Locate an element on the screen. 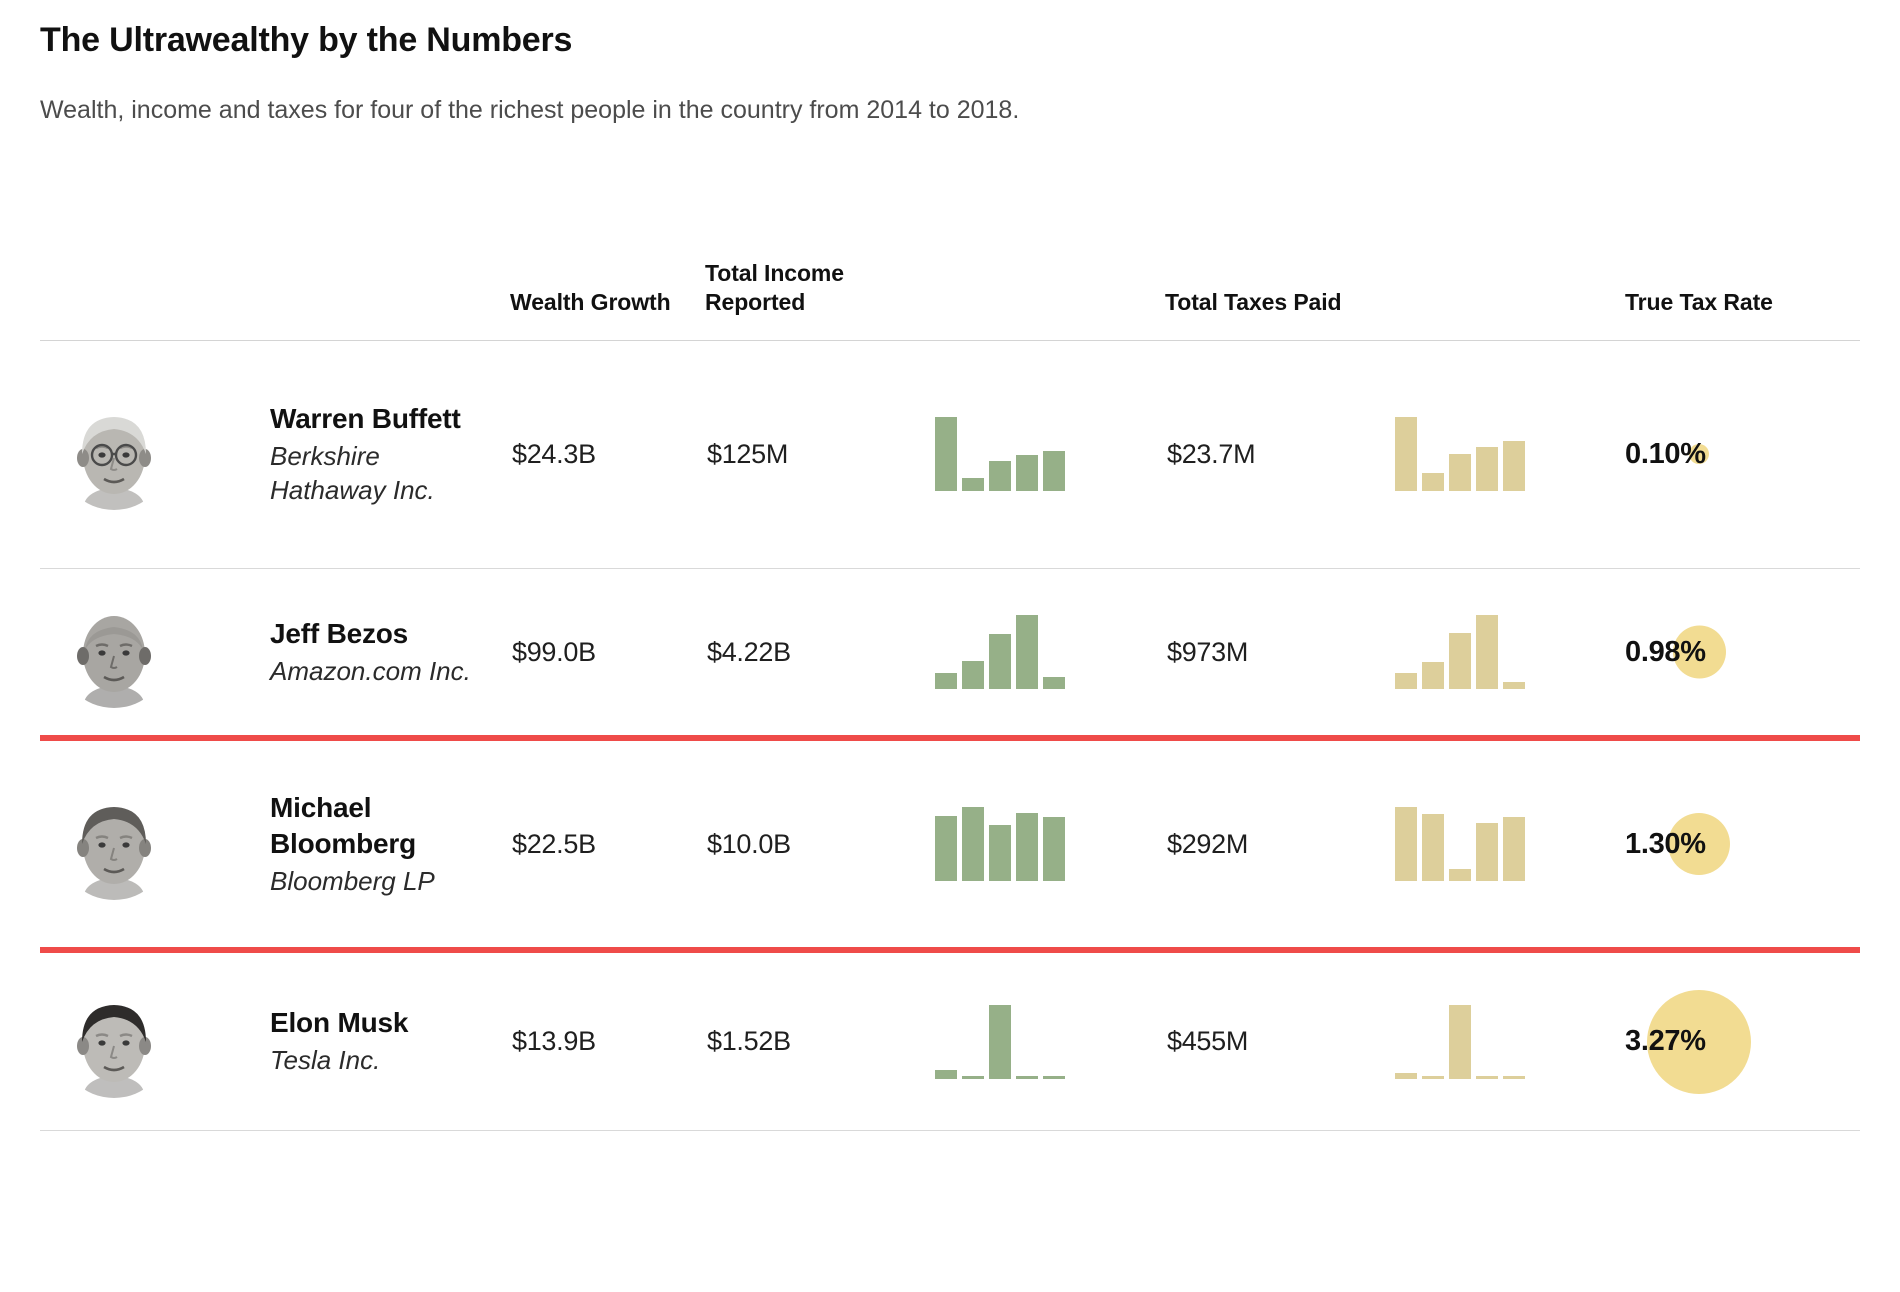 This screenshot has height=1292, width=1900. column-header-total-income-reported: Total Income Reported is located at coordinates (820, 300).